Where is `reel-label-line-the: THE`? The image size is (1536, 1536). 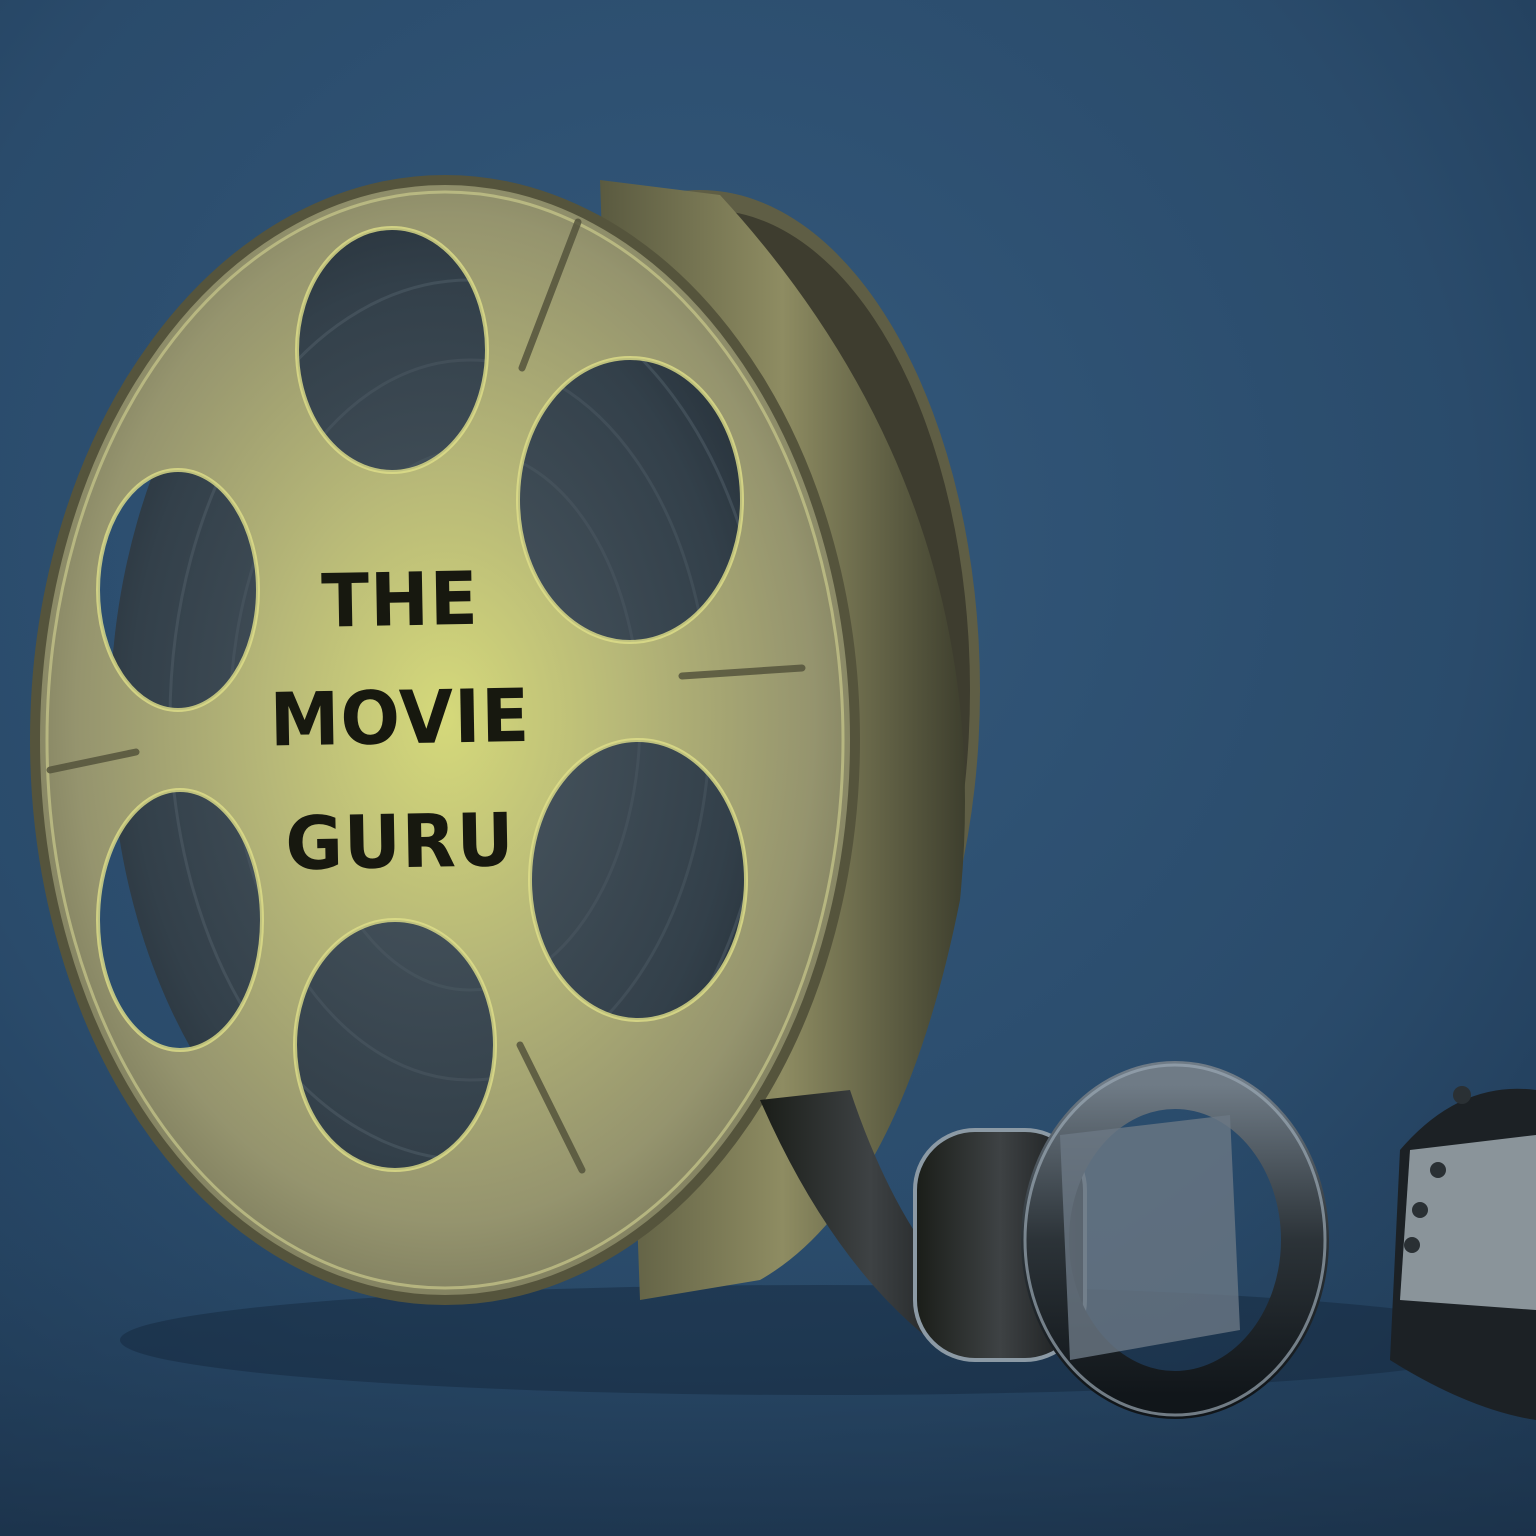 reel-label-line-the: THE is located at coordinates (400, 600).